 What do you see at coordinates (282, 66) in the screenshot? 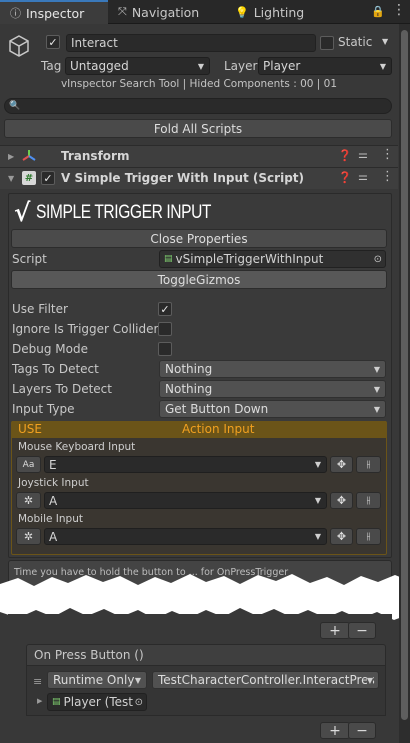
I see `layer-value: Player` at bounding box center [282, 66].